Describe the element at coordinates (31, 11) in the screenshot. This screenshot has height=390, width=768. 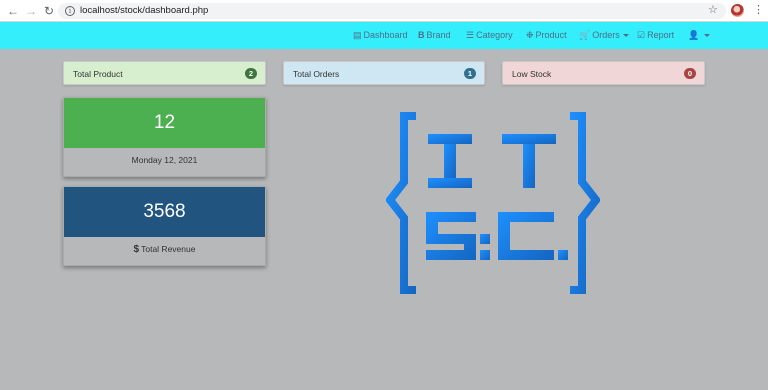
I see `forward-arrow-icon: →` at that location.